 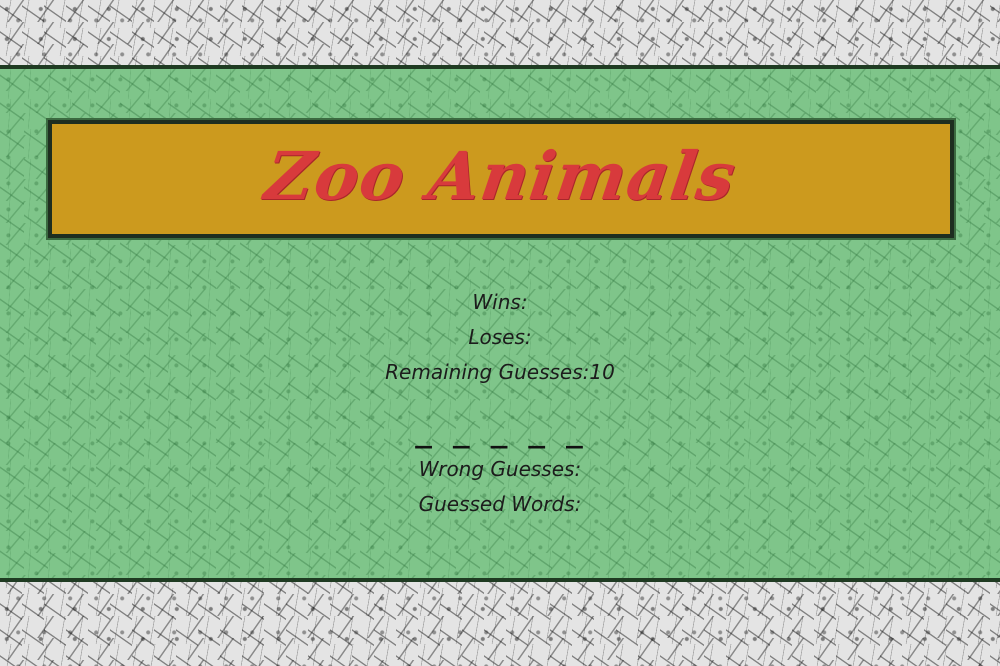 I want to click on guessed-words-row: Guessed Words:, so click(x=500, y=504).